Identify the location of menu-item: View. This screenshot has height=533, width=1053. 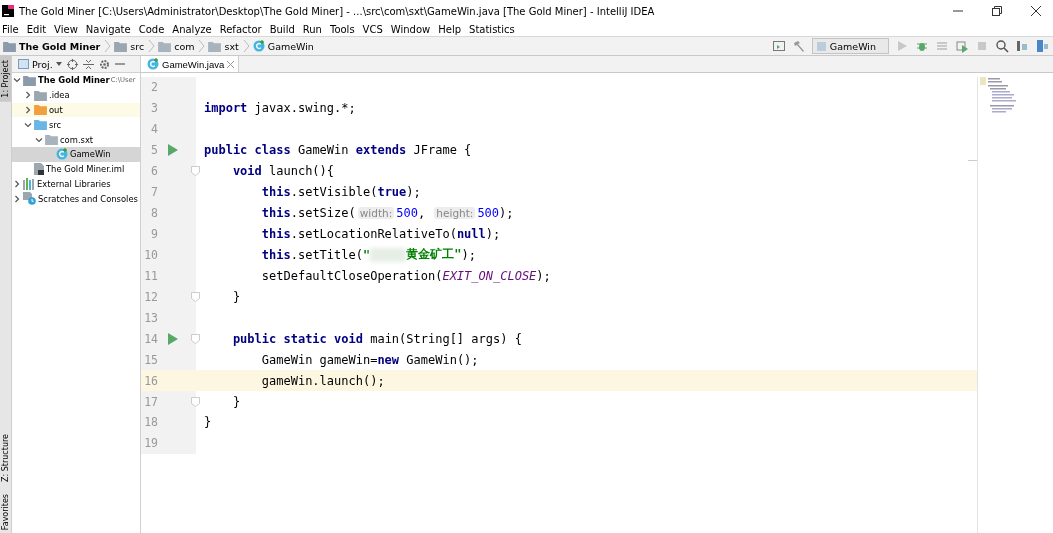
(68, 29).